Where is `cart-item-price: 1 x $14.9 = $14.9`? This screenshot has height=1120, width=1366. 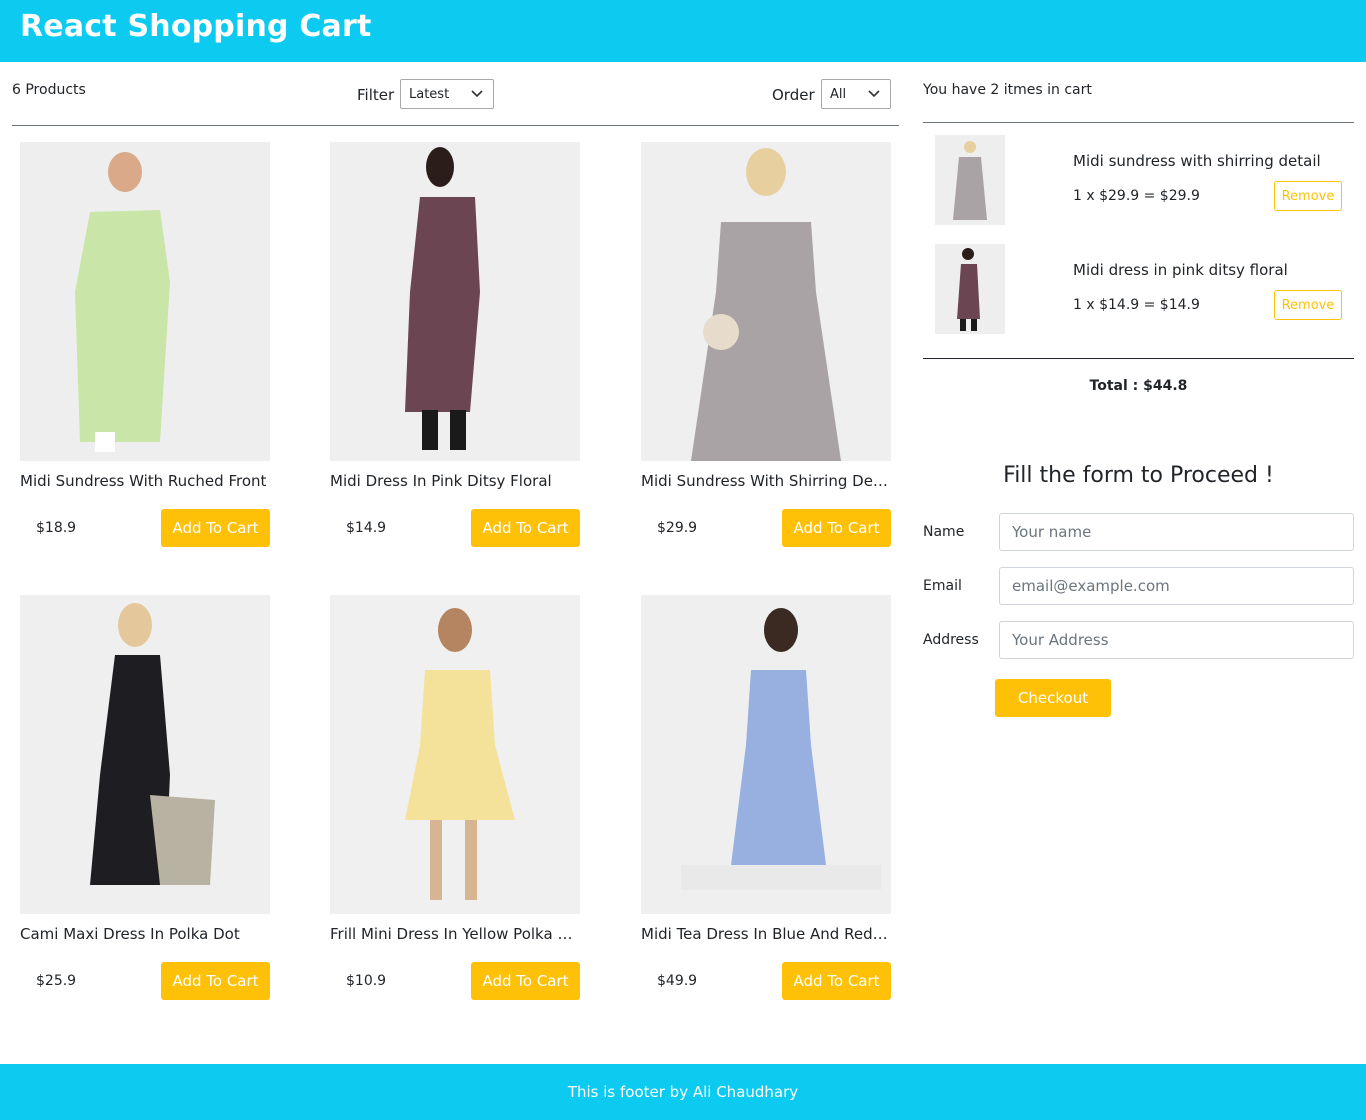
cart-item-price: 1 x $14.9 = $14.9 is located at coordinates (1136, 305).